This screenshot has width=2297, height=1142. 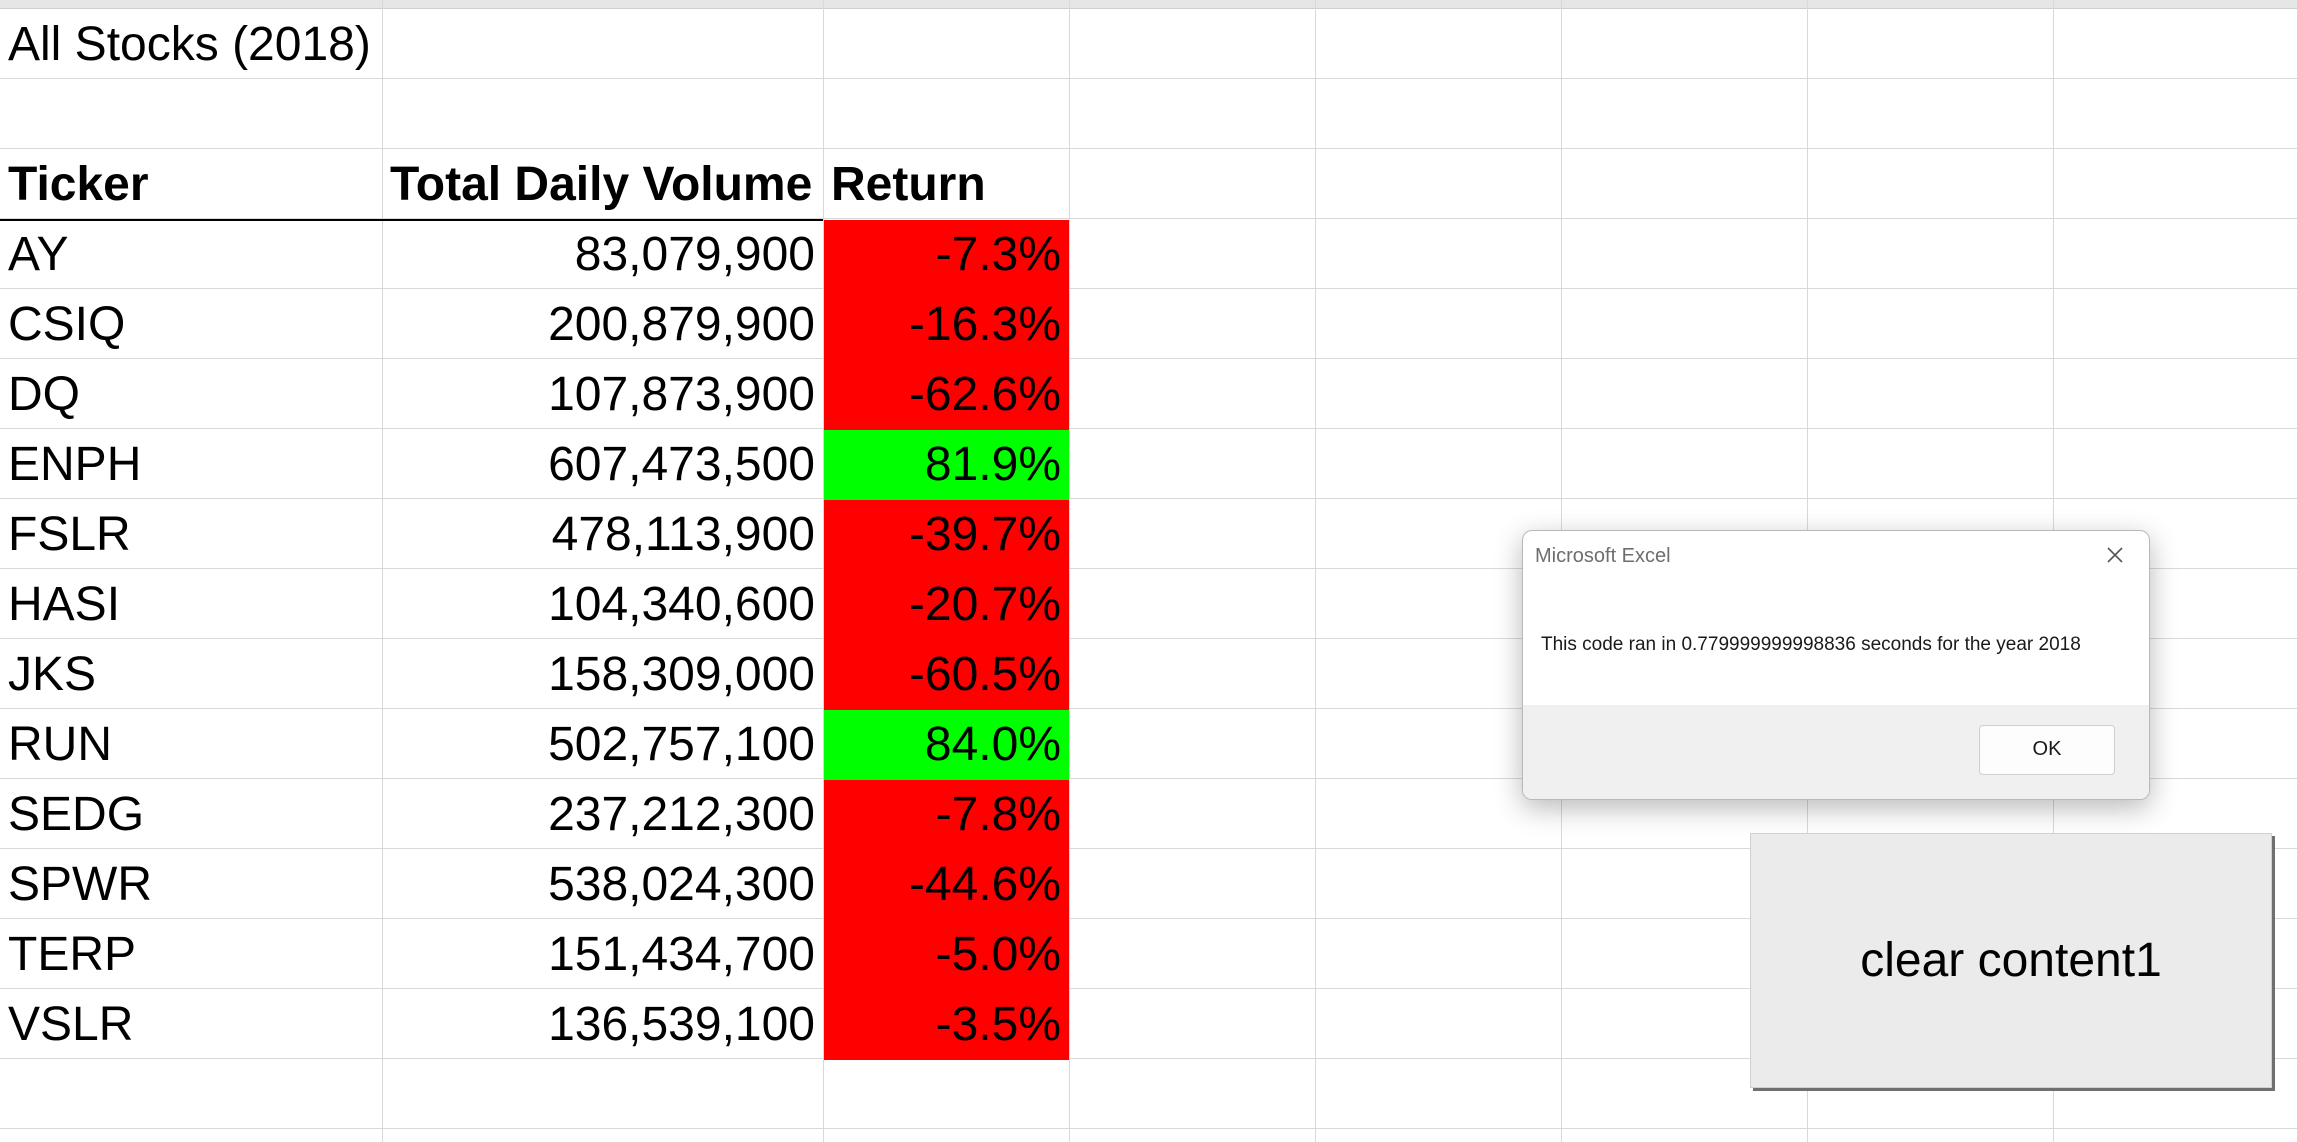 What do you see at coordinates (946, 535) in the screenshot?
I see `return-cell: -39.7%` at bounding box center [946, 535].